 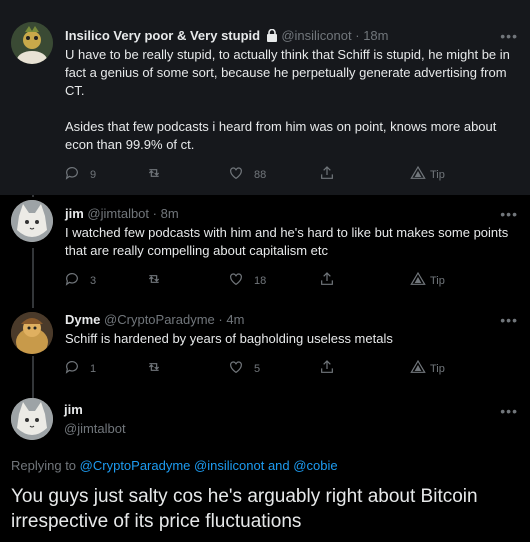 I want to click on timestamp: 8m, so click(x=170, y=213).